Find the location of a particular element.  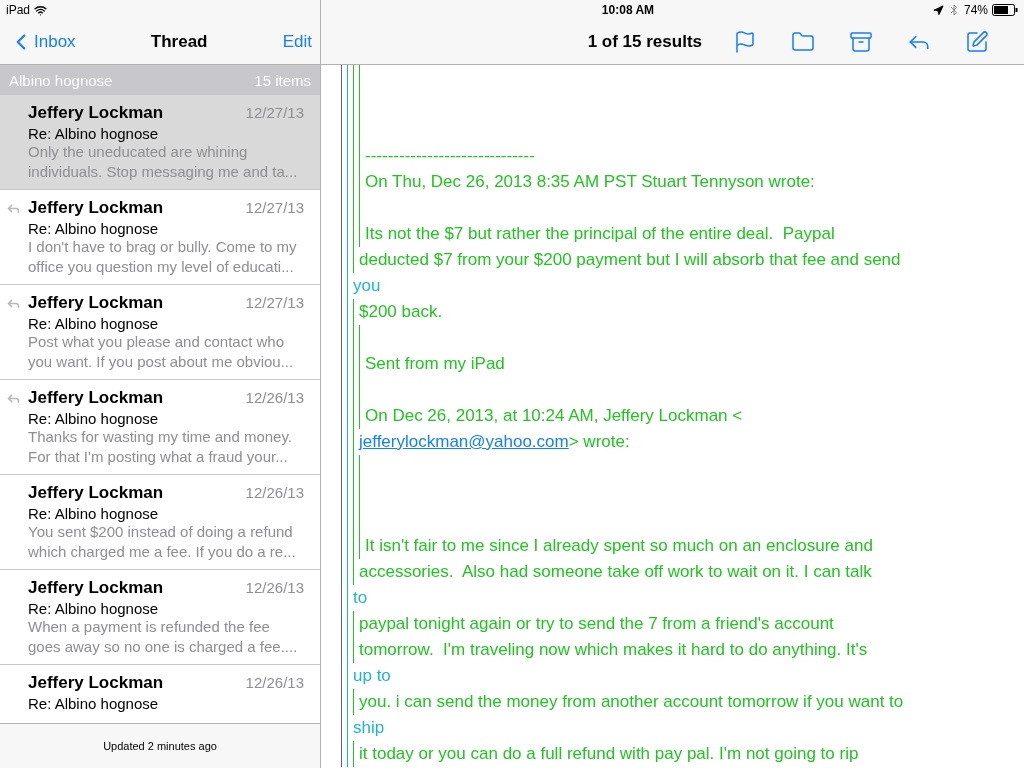

battery-icon is located at coordinates (1005, 10).